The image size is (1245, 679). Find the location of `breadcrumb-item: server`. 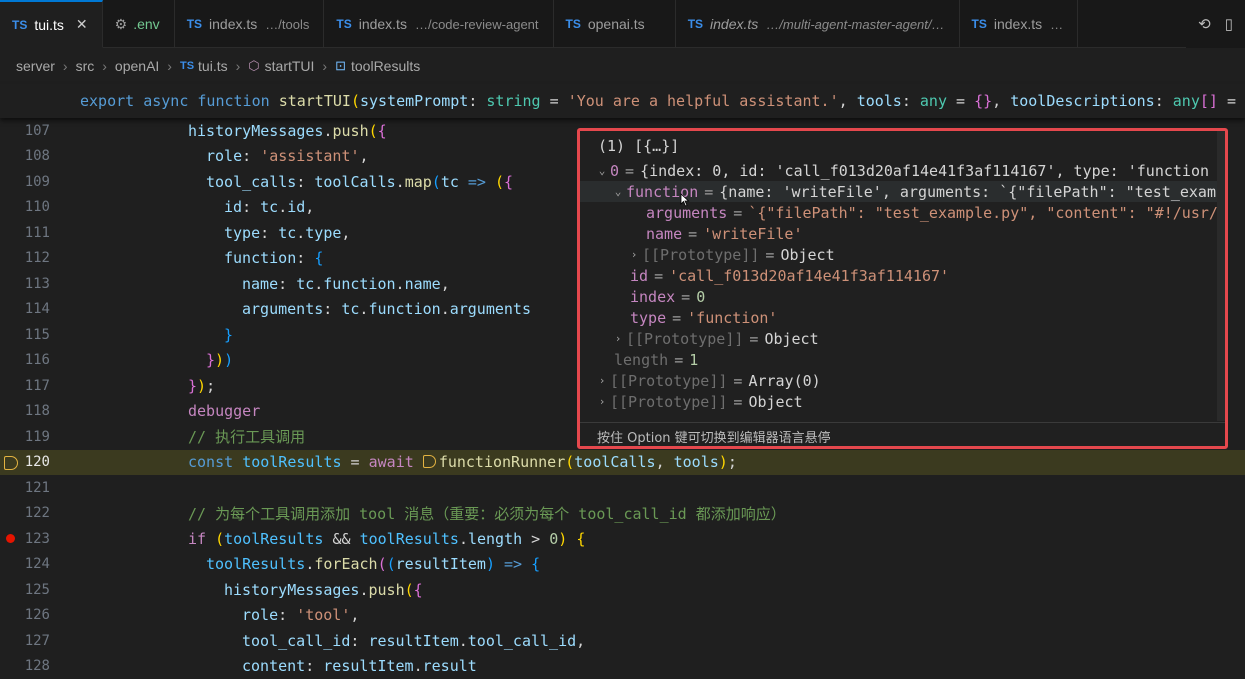

breadcrumb-item: server is located at coordinates (35, 66).